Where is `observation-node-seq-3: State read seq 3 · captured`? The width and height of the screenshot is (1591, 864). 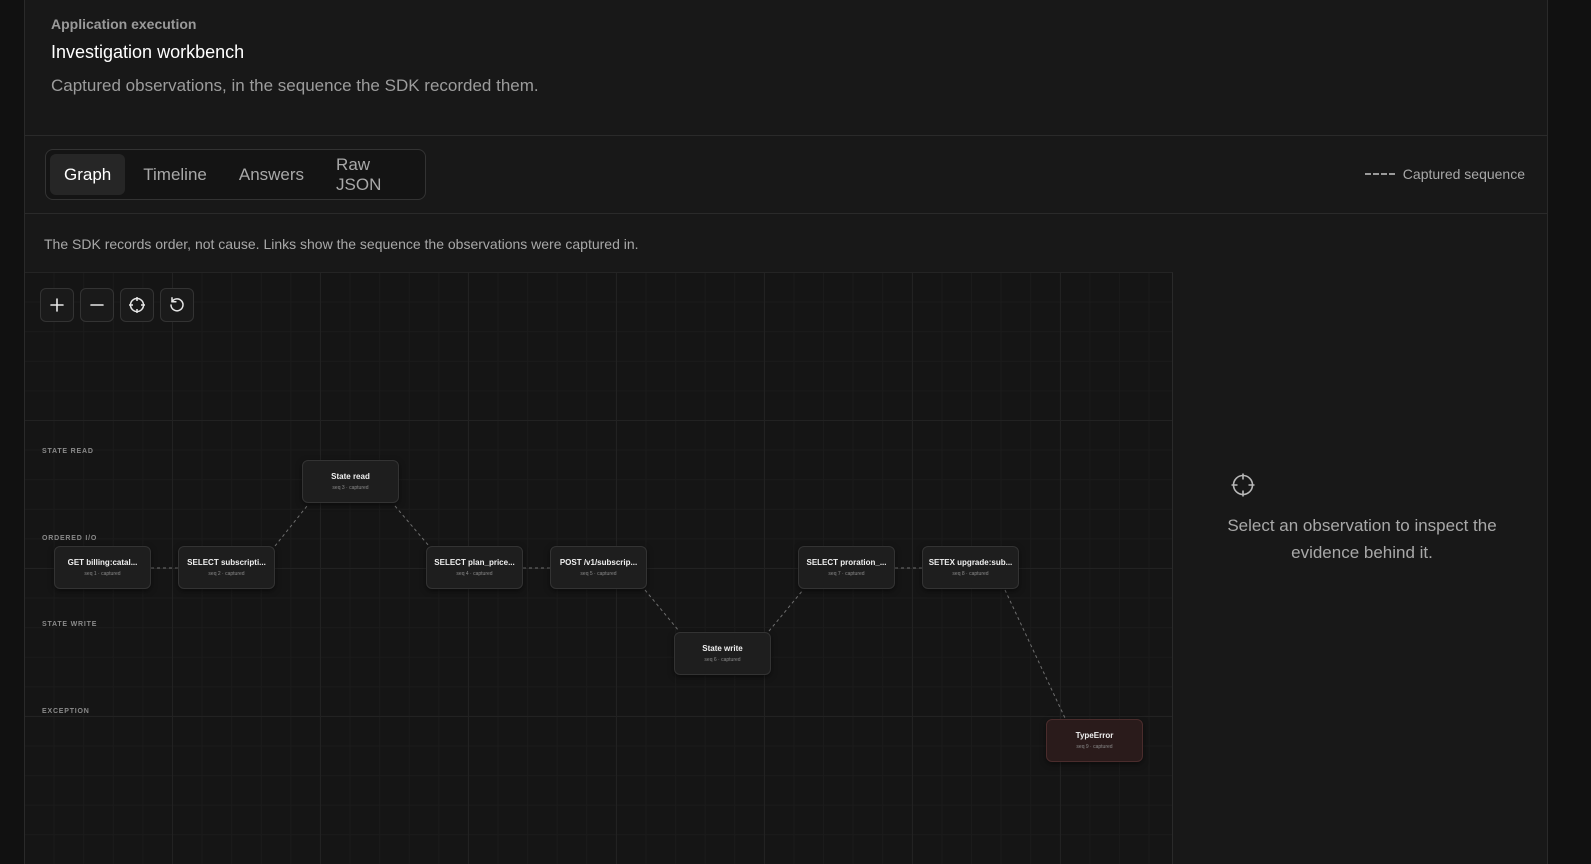
observation-node-seq-3: State read seq 3 · captured is located at coordinates (350, 481).